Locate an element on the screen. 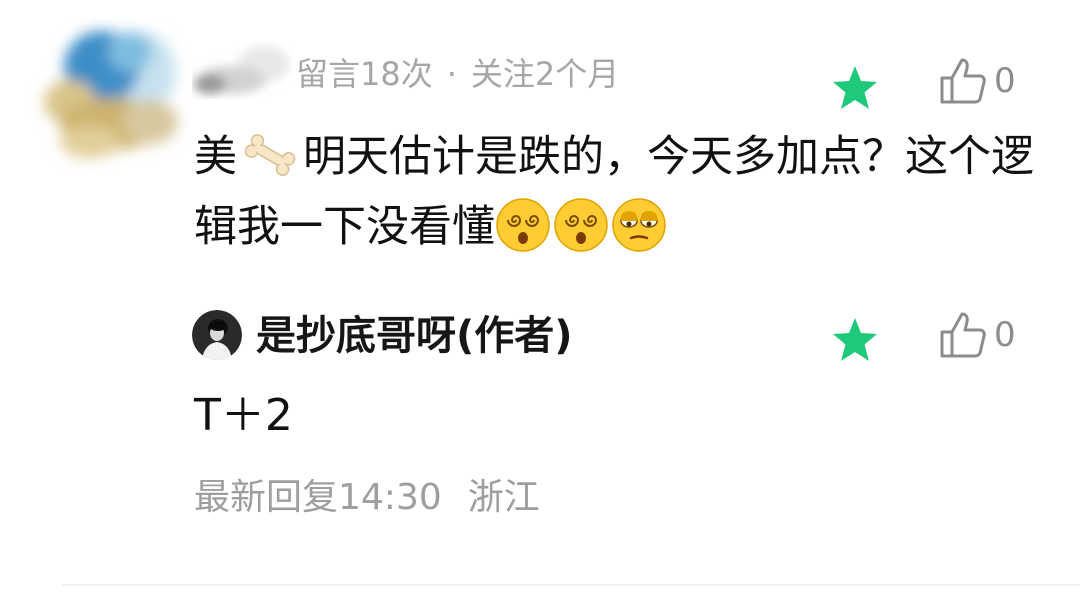 The image size is (1080, 594). comment-meta: 留言18次 · 关注2个月 is located at coordinates (457, 74).